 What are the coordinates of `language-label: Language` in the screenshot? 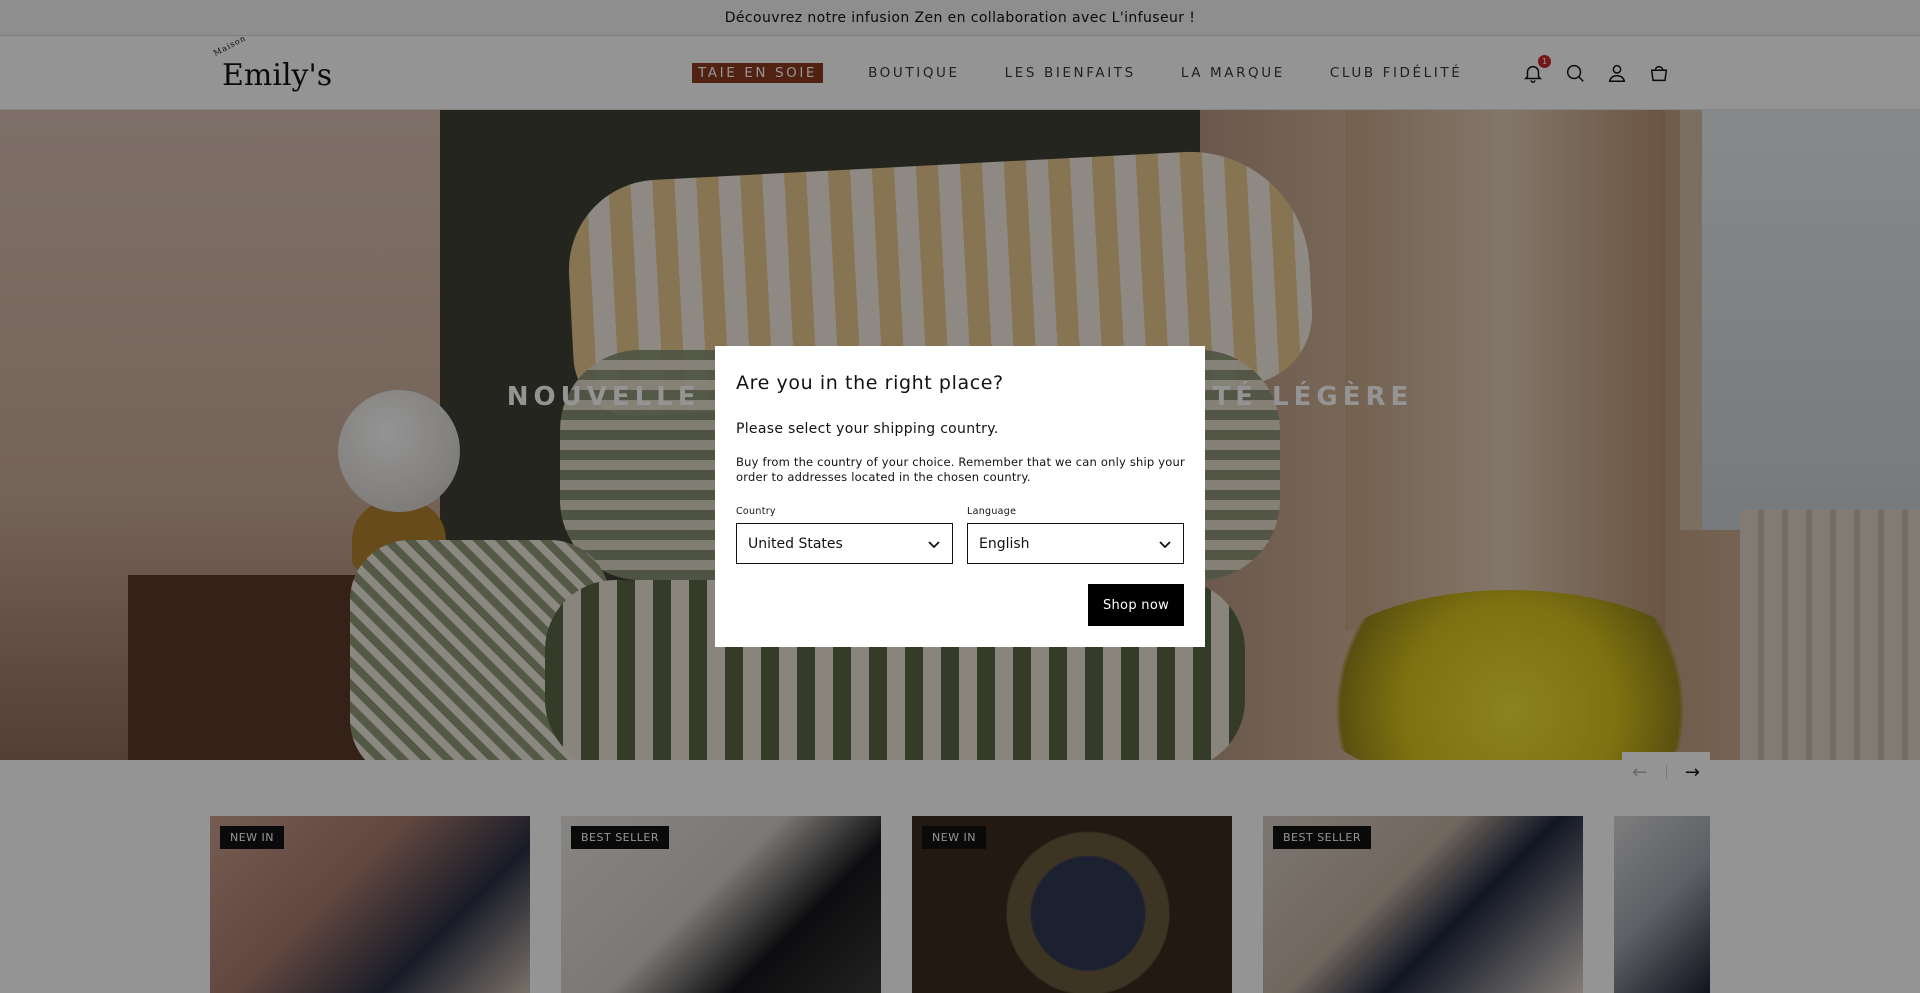 It's located at (992, 511).